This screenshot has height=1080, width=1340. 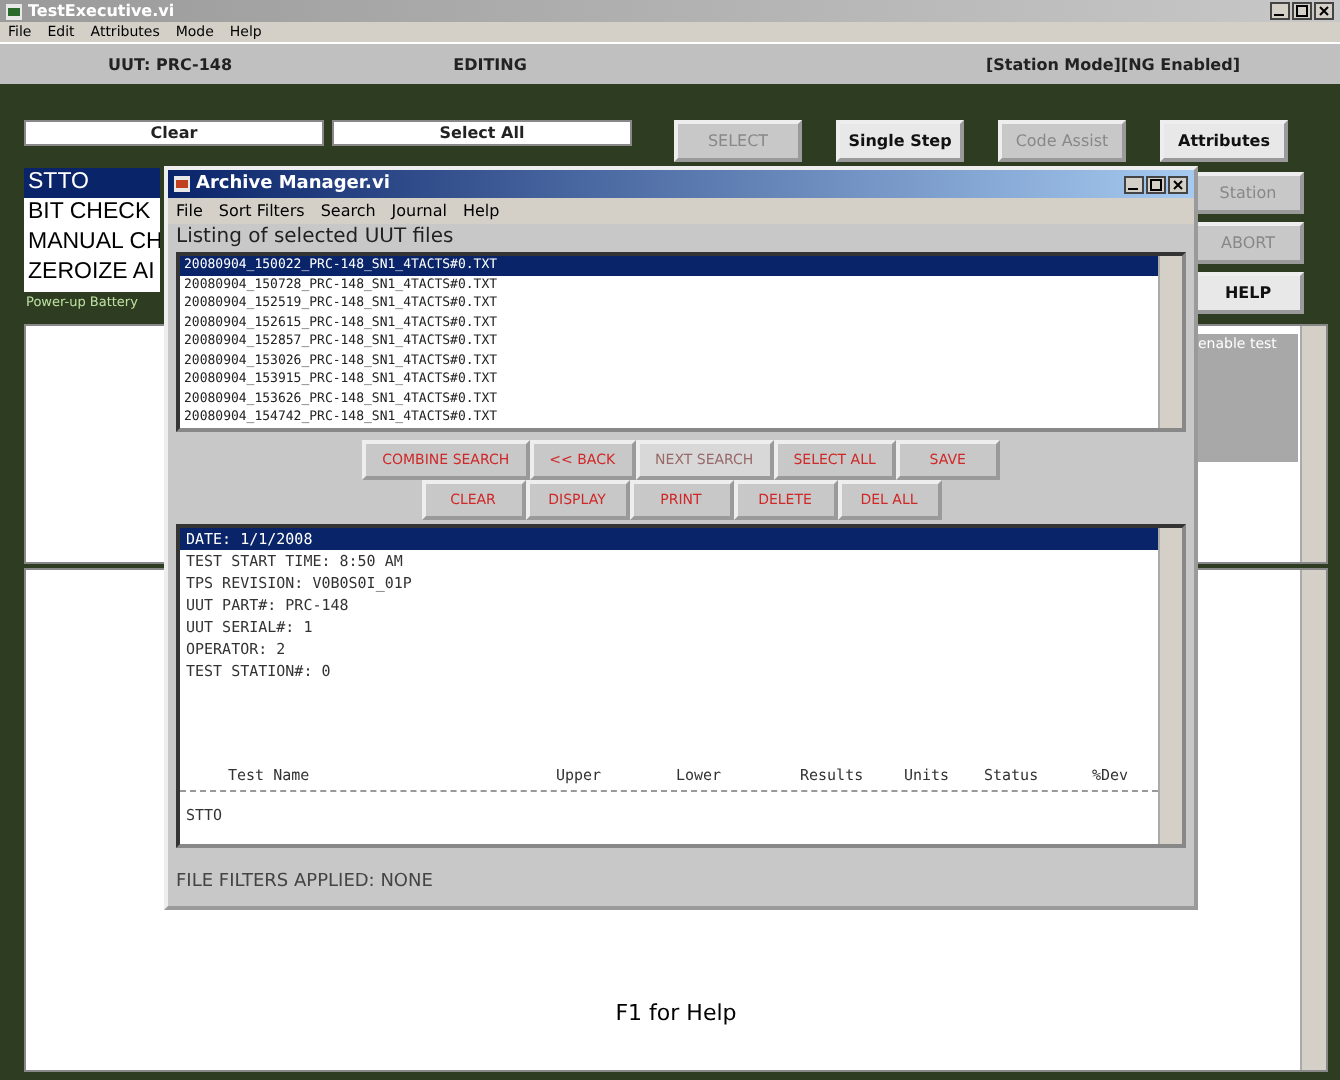 I want to click on test-item: MANUAL CH, so click(x=92, y=243).